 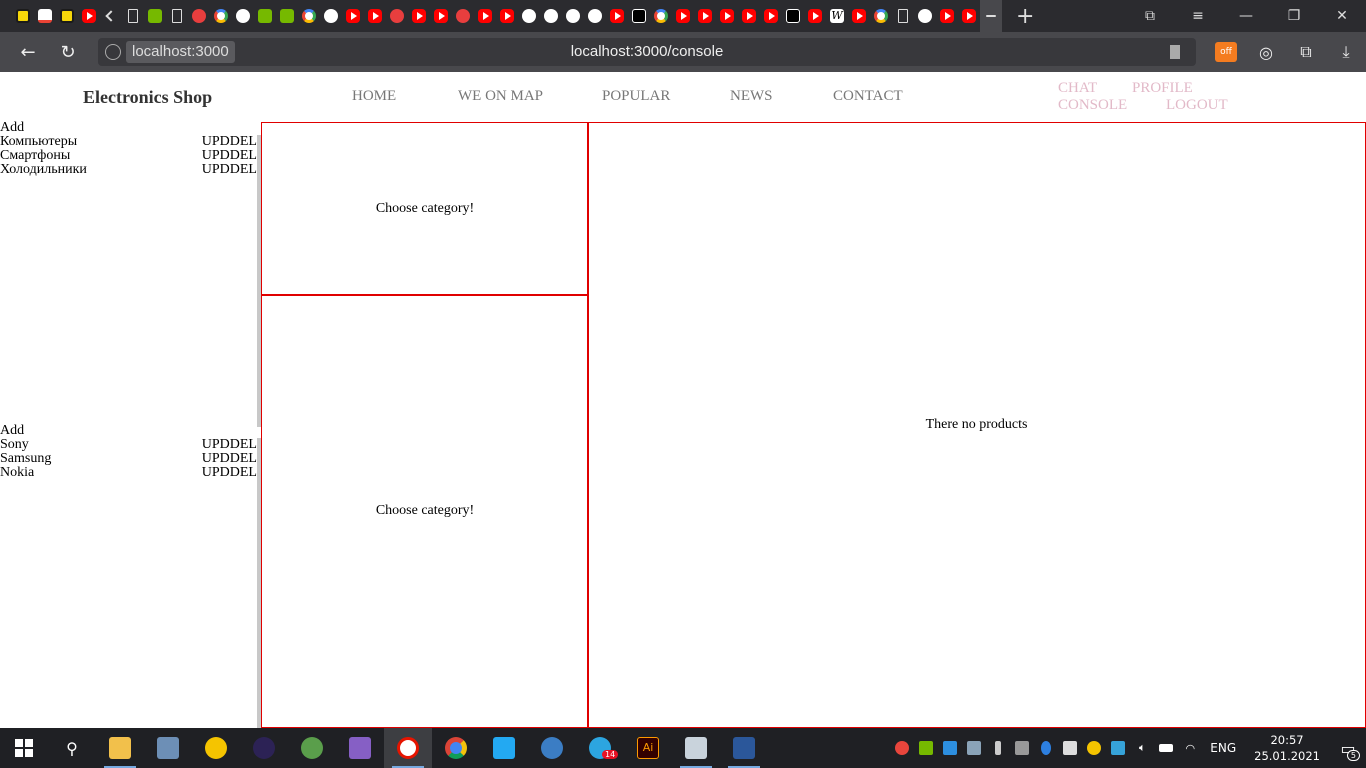 I want to click on taskbar-illustrator: Ai, so click(x=648, y=748).